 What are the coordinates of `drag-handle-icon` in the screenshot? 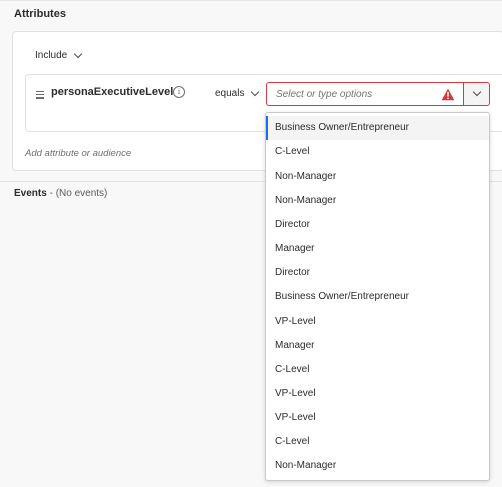 It's located at (40, 96).